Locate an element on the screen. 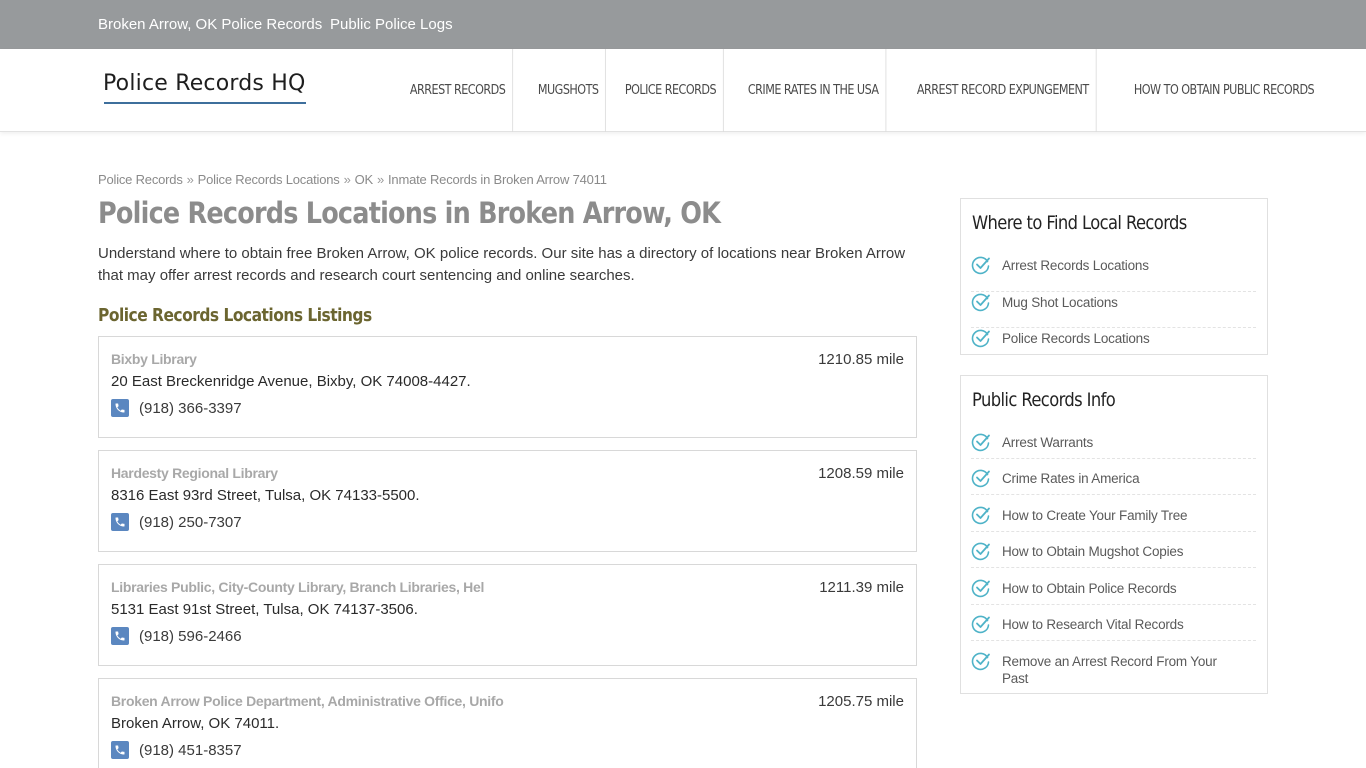 The height and width of the screenshot is (768, 1366). nav-police-records: POLICE RECORDS is located at coordinates (671, 90).